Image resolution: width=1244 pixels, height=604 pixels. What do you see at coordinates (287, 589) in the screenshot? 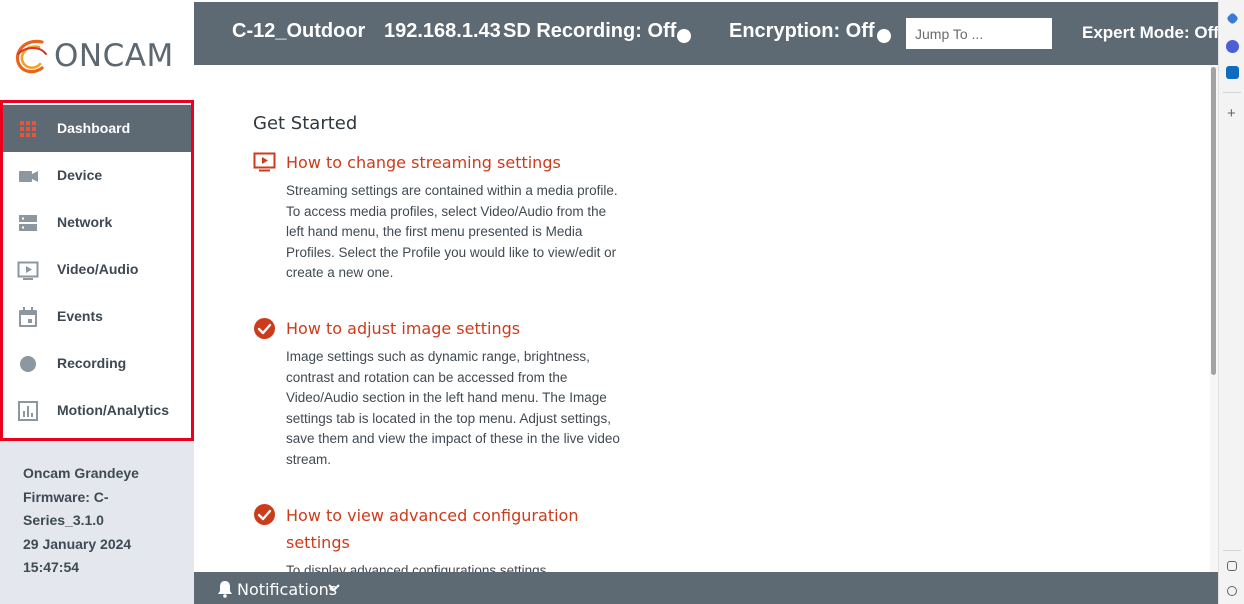
I see `notifications-label: Notifications` at bounding box center [287, 589].